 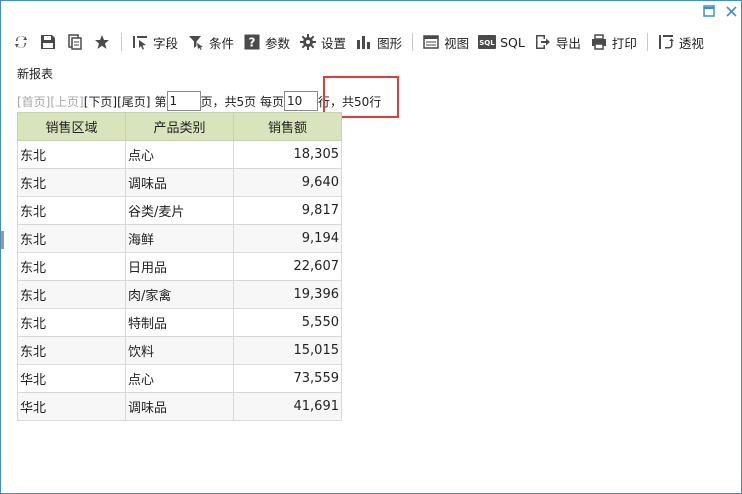 What do you see at coordinates (731, 13) in the screenshot?
I see `close-icon` at bounding box center [731, 13].